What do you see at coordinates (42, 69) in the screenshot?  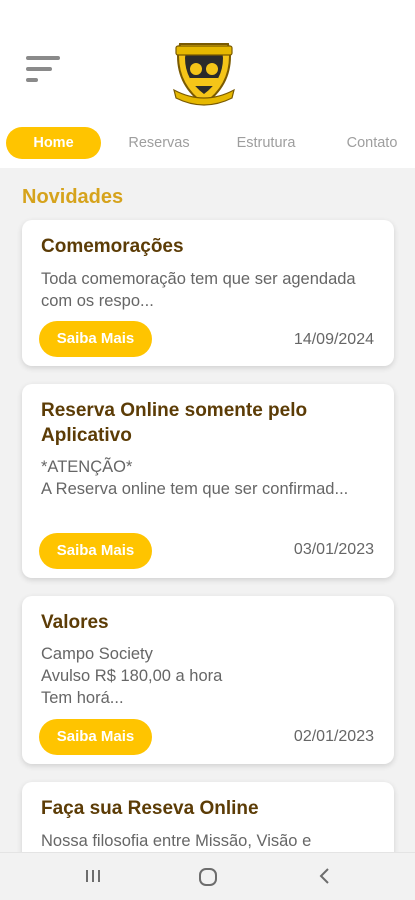 I see `hamburger-menu-icon` at bounding box center [42, 69].